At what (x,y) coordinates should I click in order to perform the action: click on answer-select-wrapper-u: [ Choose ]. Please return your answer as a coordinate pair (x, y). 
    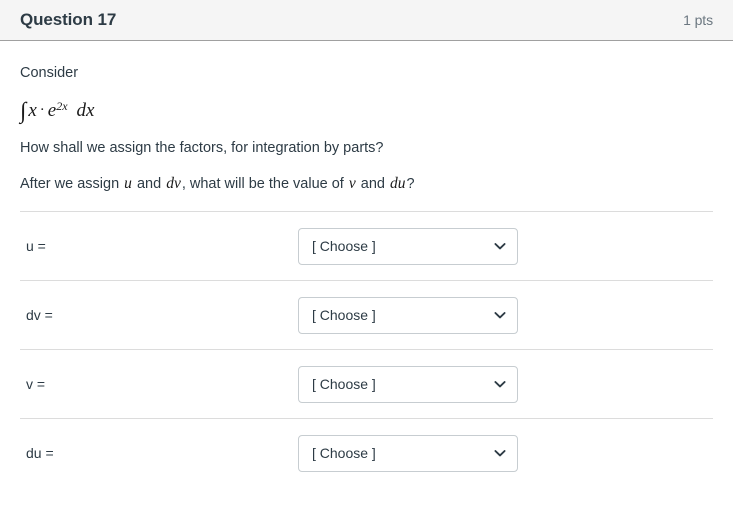
    Looking at the image, I should click on (408, 246).